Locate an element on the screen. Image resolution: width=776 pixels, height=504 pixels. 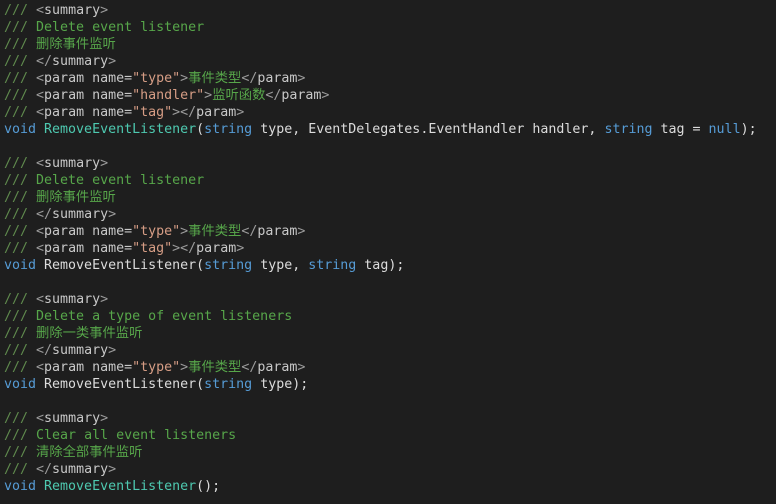
xml-attribute-value: "tag" is located at coordinates (152, 112).